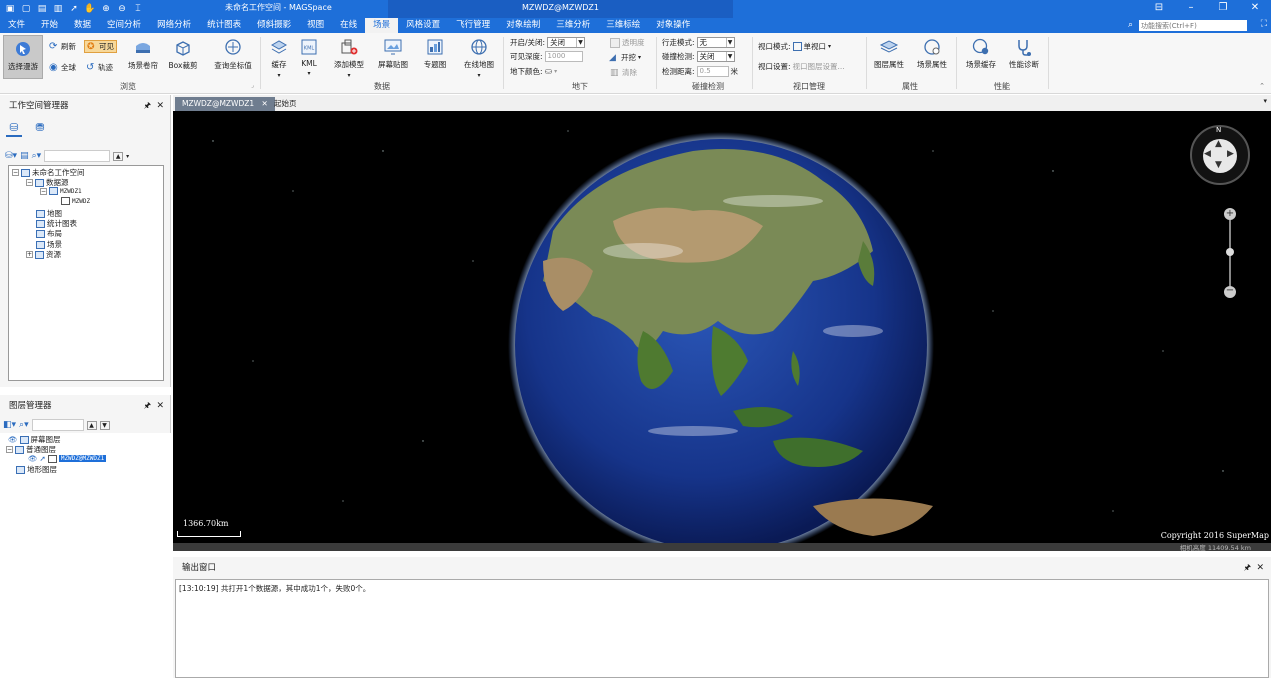 The width and height of the screenshot is (1271, 678). What do you see at coordinates (981, 53) in the screenshot?
I see `scene-cache-button: 场景缓存` at bounding box center [981, 53].